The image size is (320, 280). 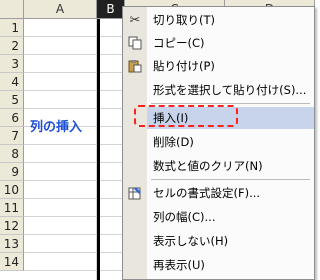 I want to click on row-header-8: 8, so click(x=12, y=154).